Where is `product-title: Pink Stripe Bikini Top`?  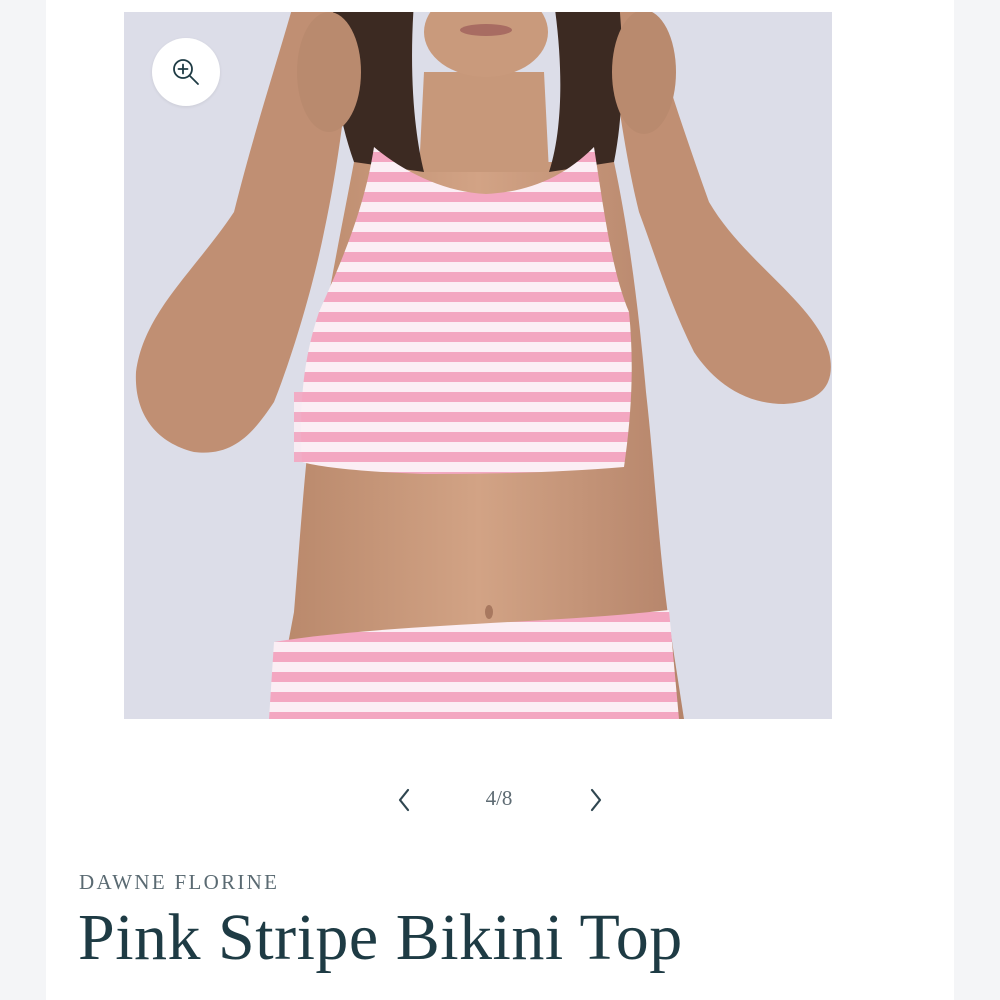
product-title: Pink Stripe Bikini Top is located at coordinates (380, 937).